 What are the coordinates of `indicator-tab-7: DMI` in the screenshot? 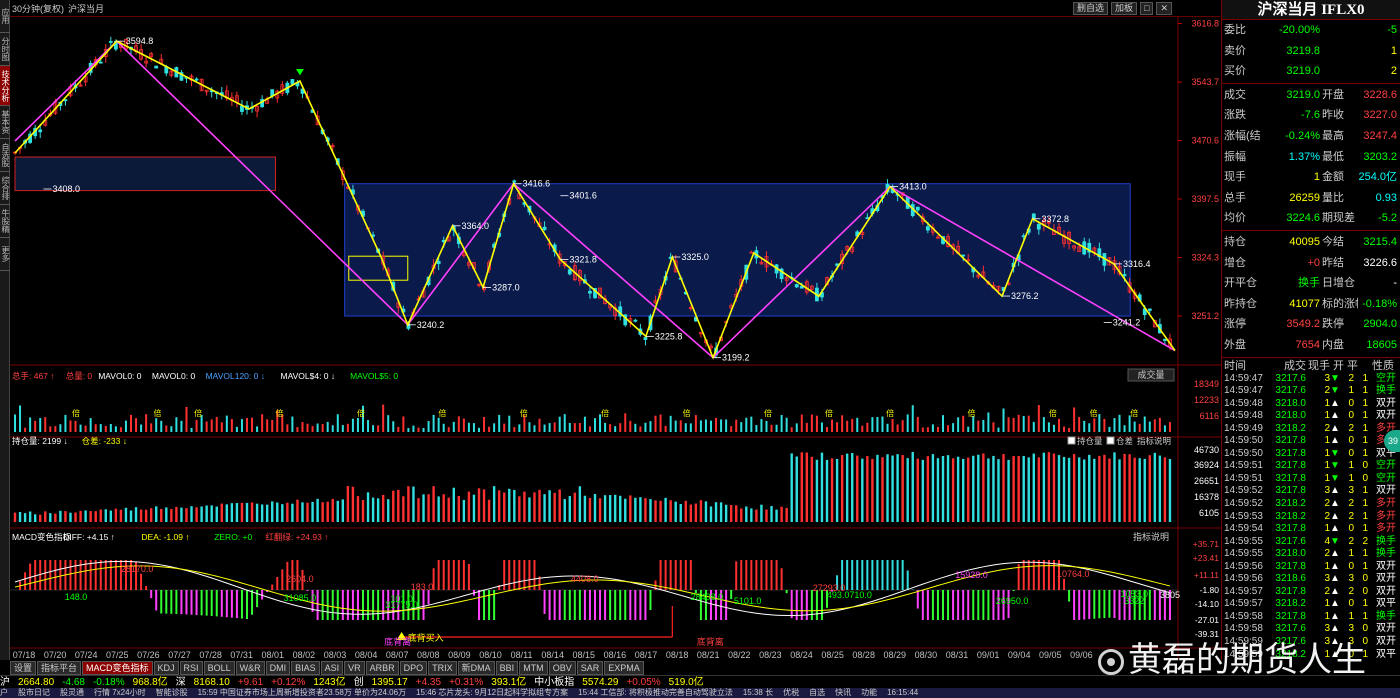 It's located at (278, 668).